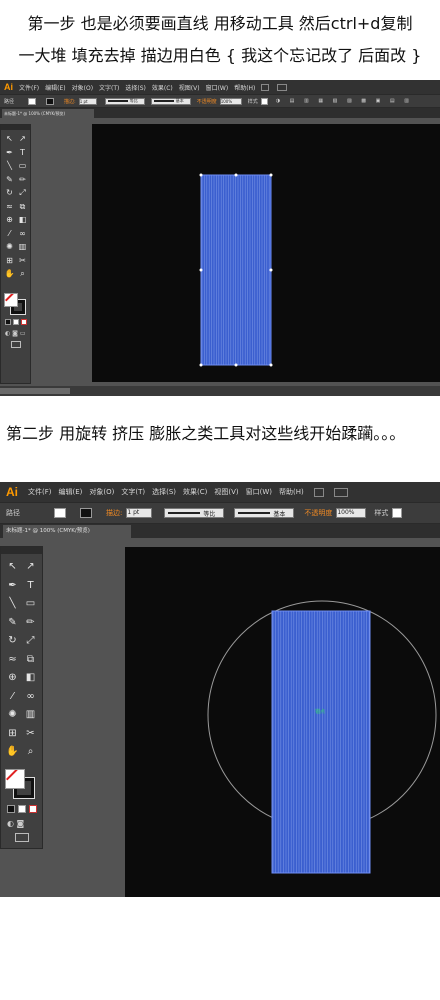  Describe the element at coordinates (30, 566) in the screenshot. I see `direct-selection-icon: ↗` at that location.